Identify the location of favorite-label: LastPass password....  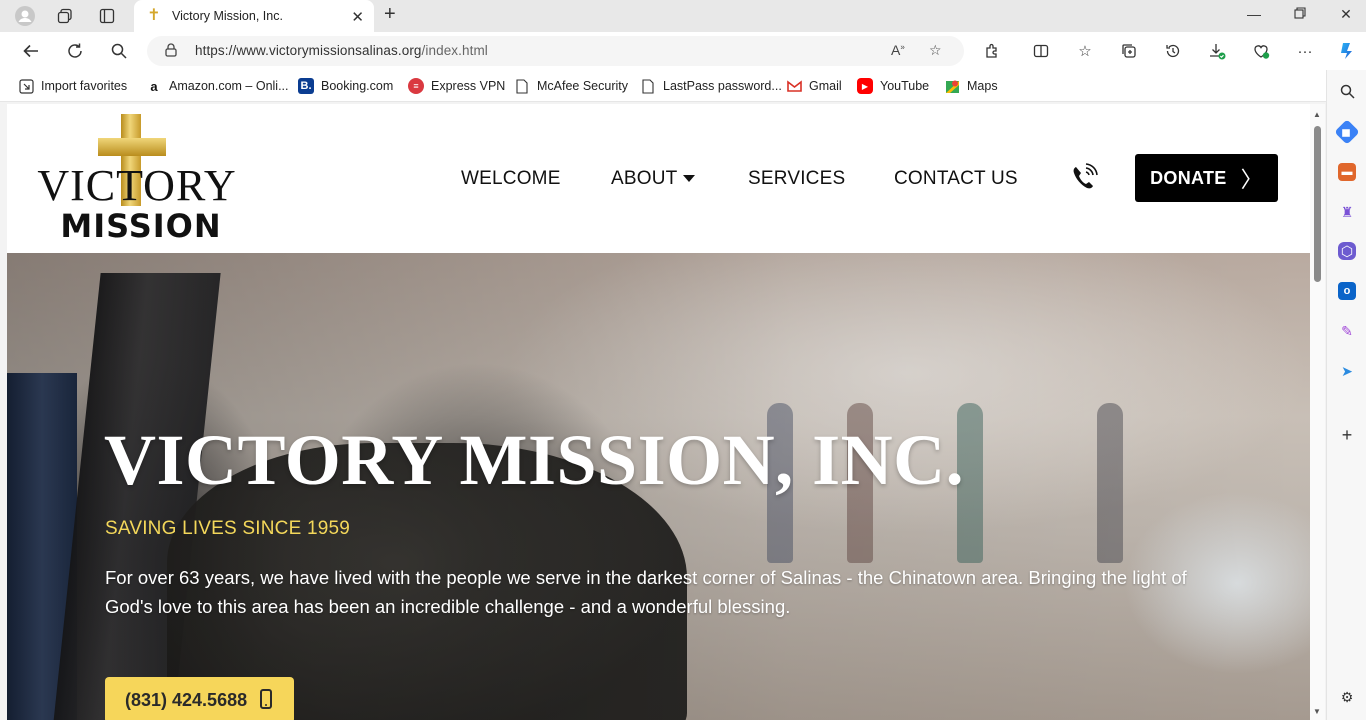
(722, 86).